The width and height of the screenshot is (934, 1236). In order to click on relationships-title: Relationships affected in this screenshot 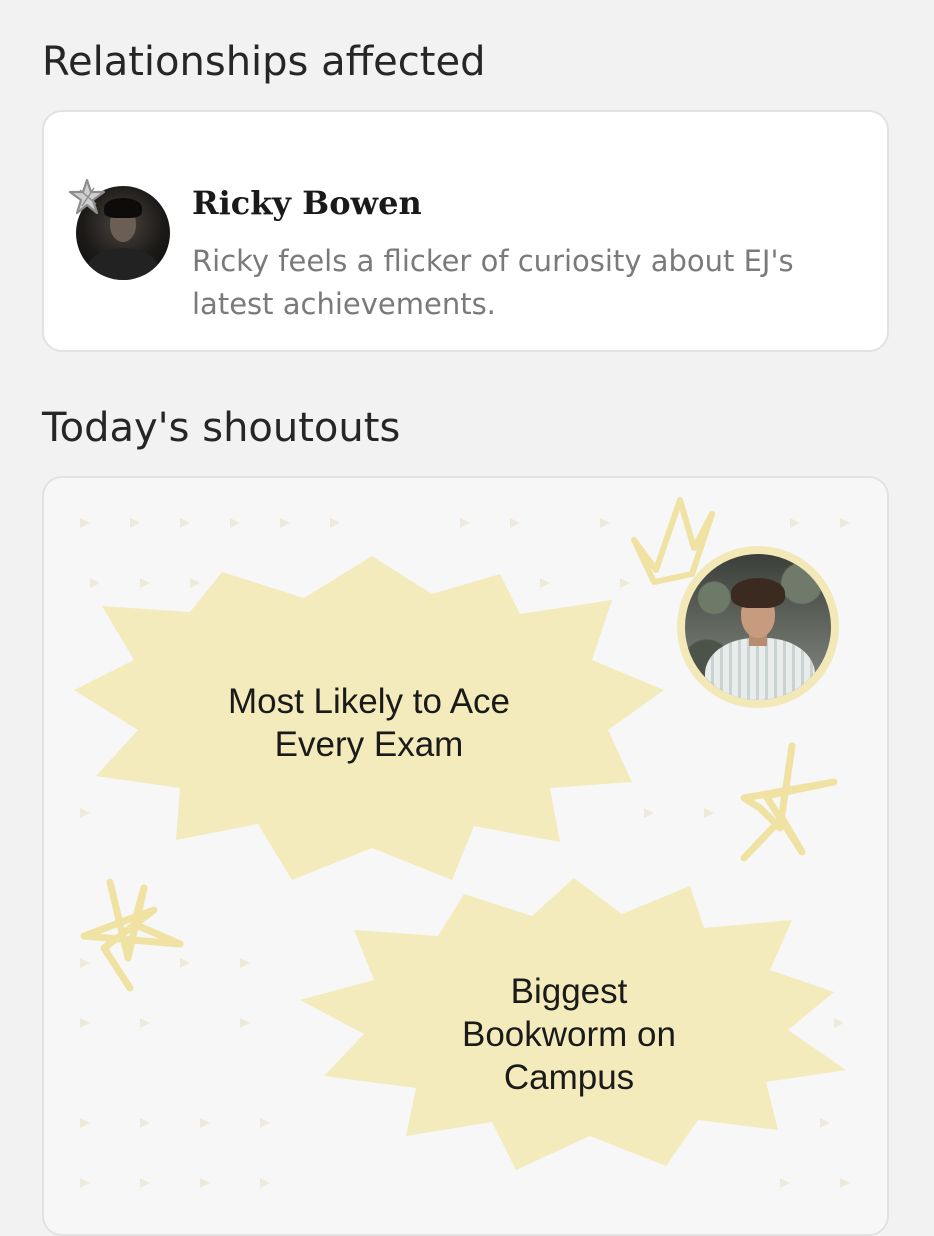, I will do `click(264, 62)`.